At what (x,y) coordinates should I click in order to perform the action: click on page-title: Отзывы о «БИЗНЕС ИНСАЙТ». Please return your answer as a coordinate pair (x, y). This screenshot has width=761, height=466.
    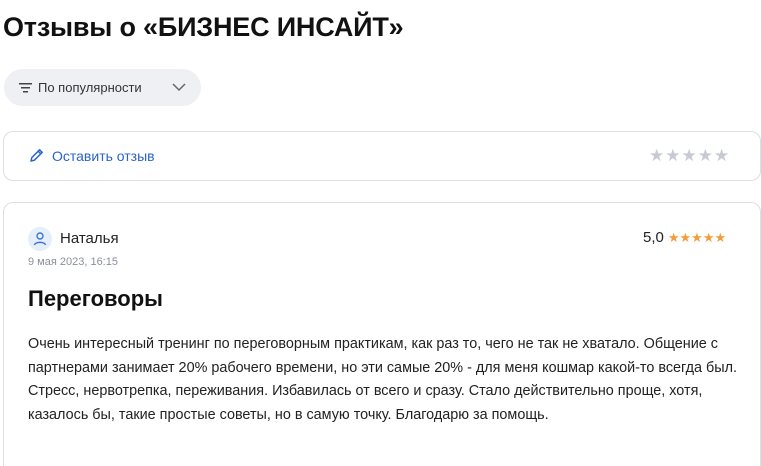
    Looking at the image, I should click on (203, 27).